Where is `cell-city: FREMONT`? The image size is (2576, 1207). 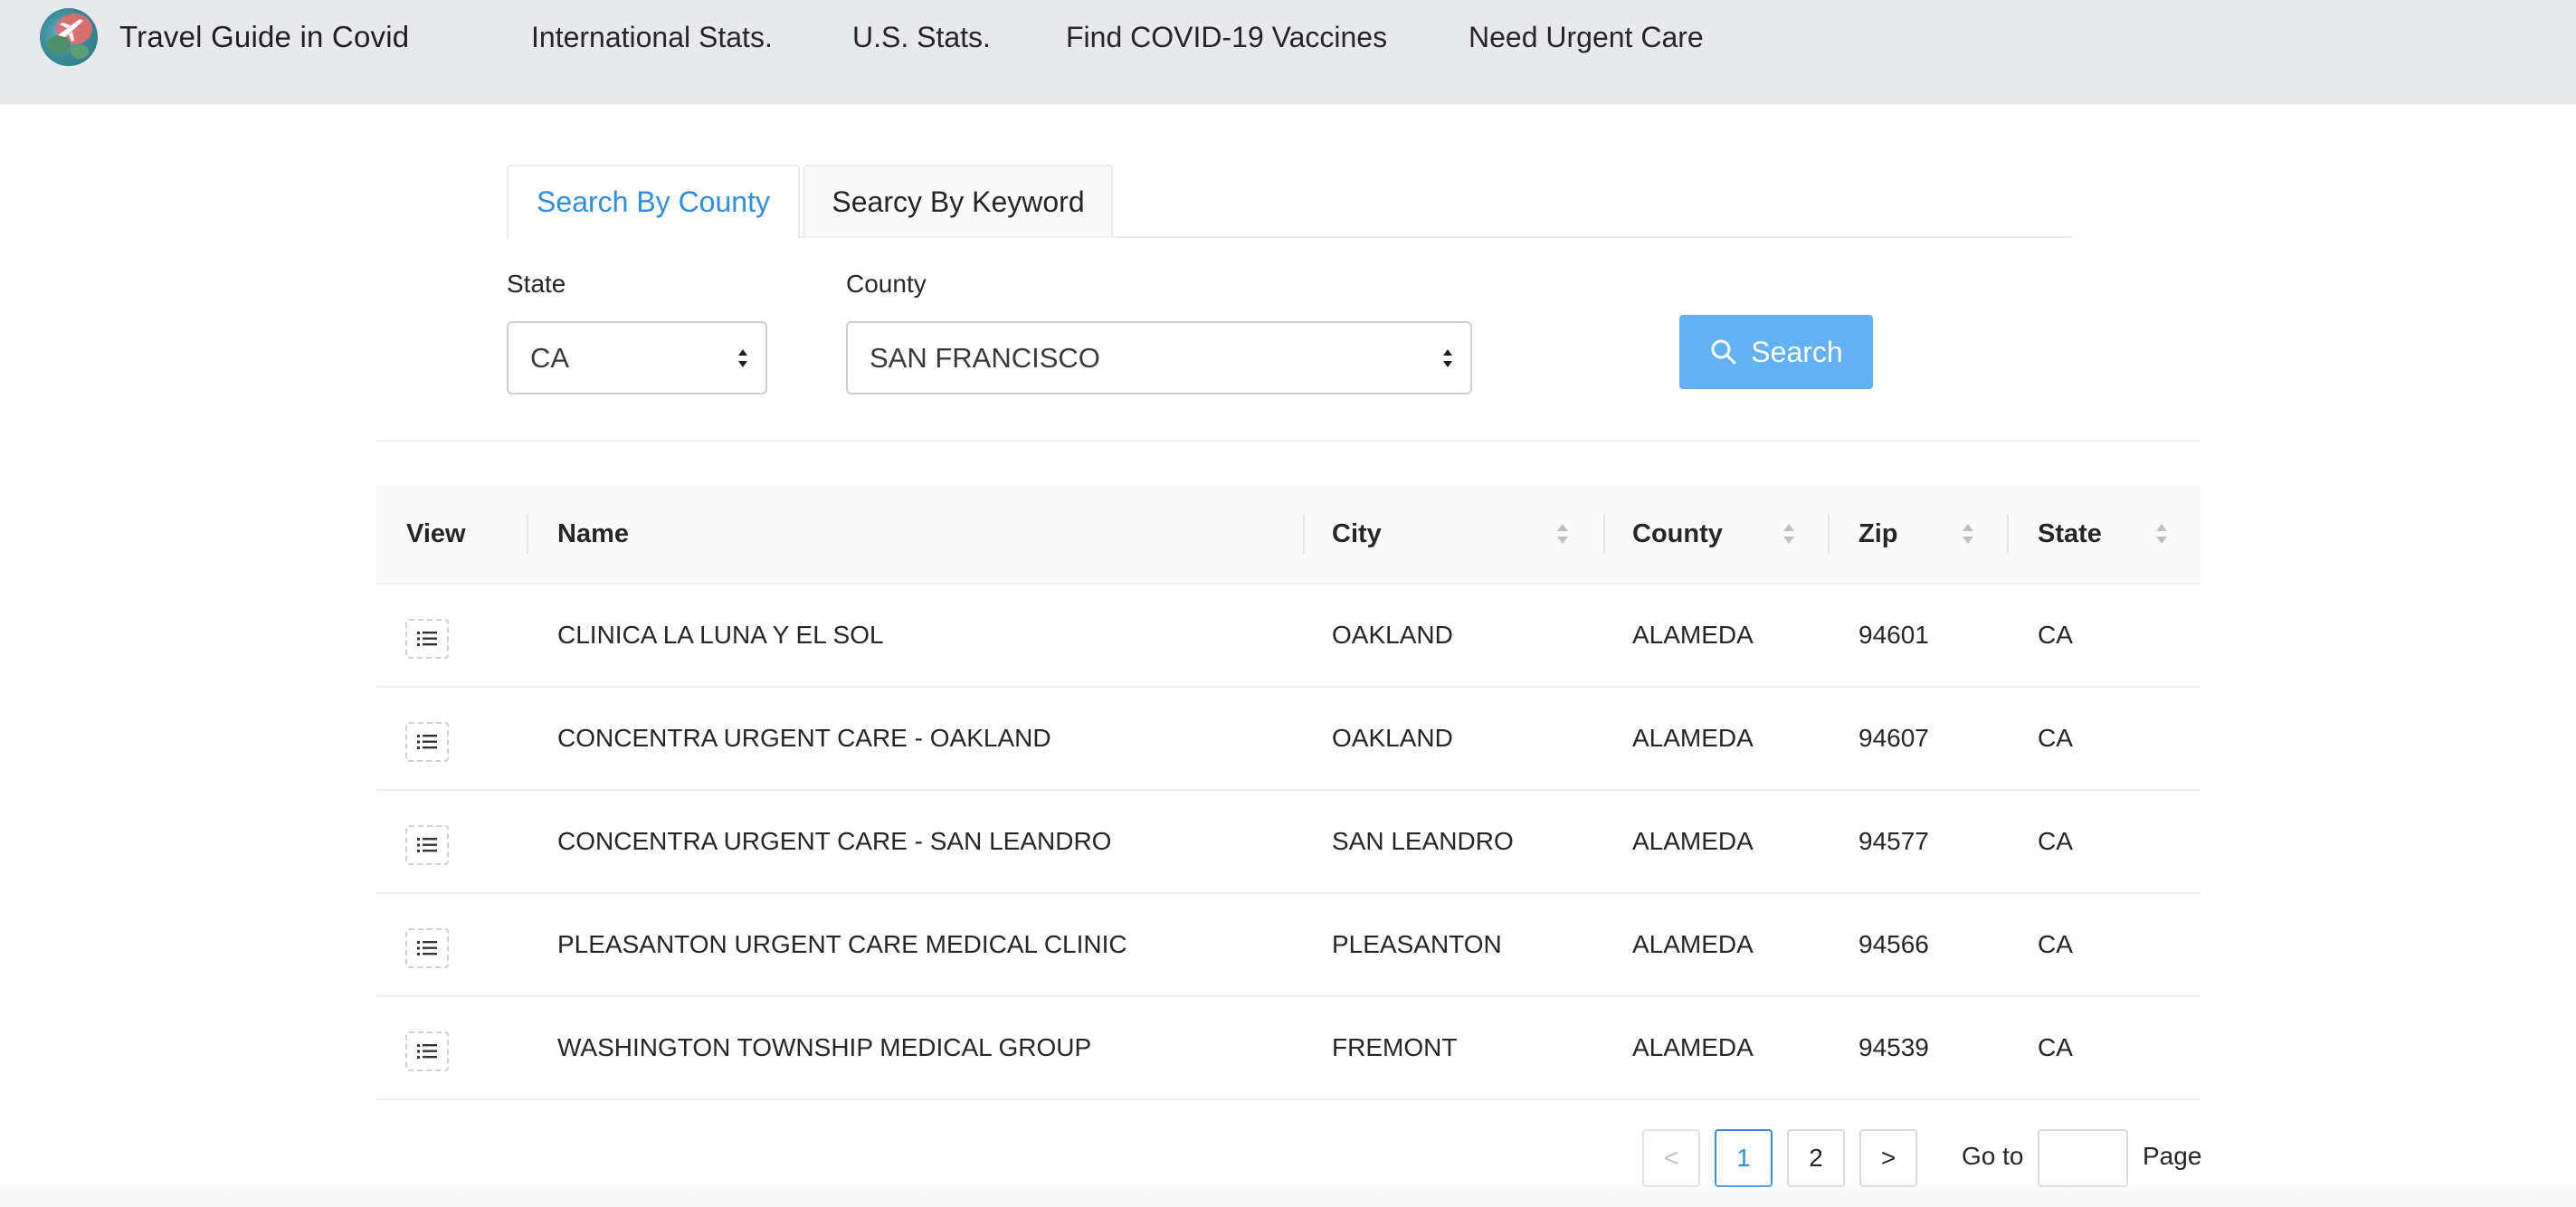 cell-city: FREMONT is located at coordinates (1395, 1047).